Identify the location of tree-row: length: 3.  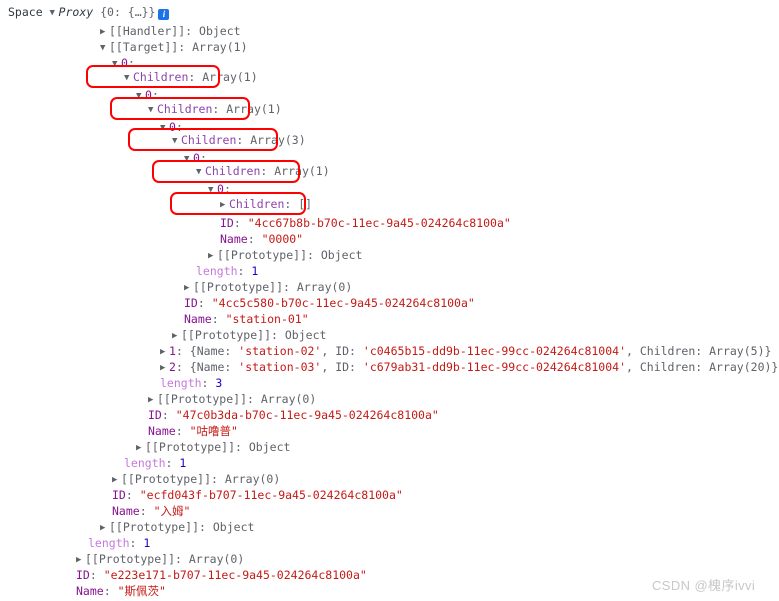
(191, 383).